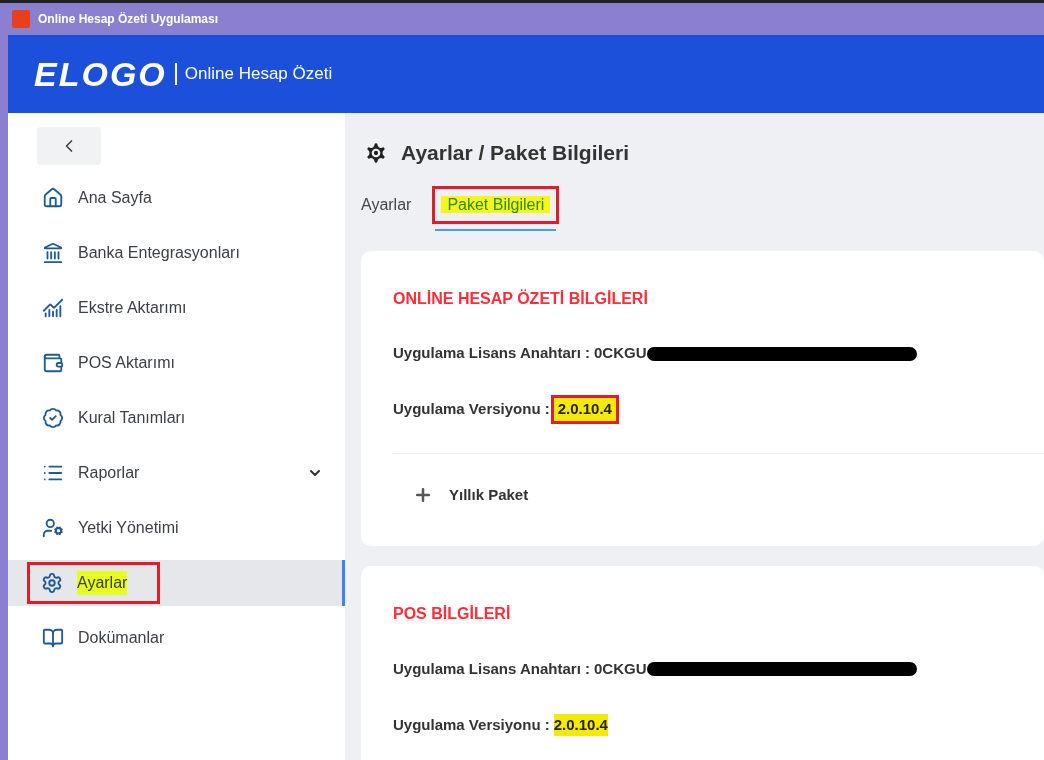  What do you see at coordinates (132, 418) in the screenshot?
I see `sidebar-label: Kural Tanımları` at bounding box center [132, 418].